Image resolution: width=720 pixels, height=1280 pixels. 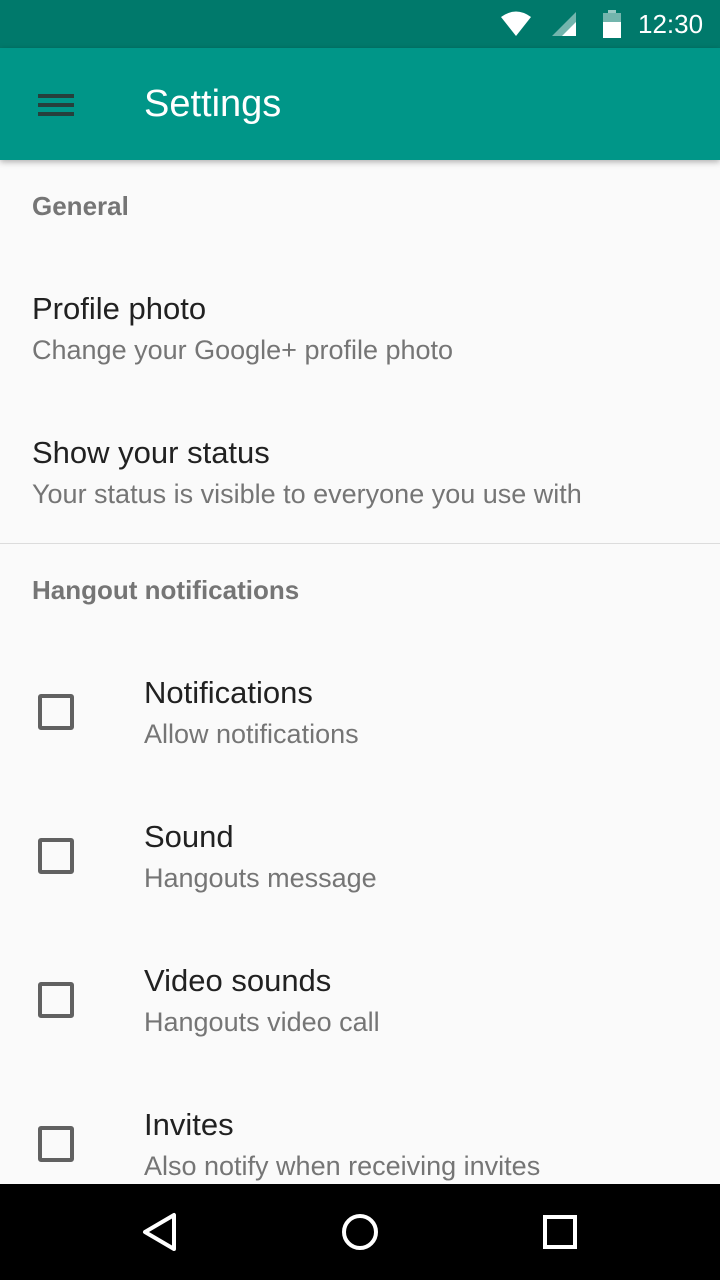 What do you see at coordinates (228, 692) in the screenshot?
I see `pref-title: Notifications` at bounding box center [228, 692].